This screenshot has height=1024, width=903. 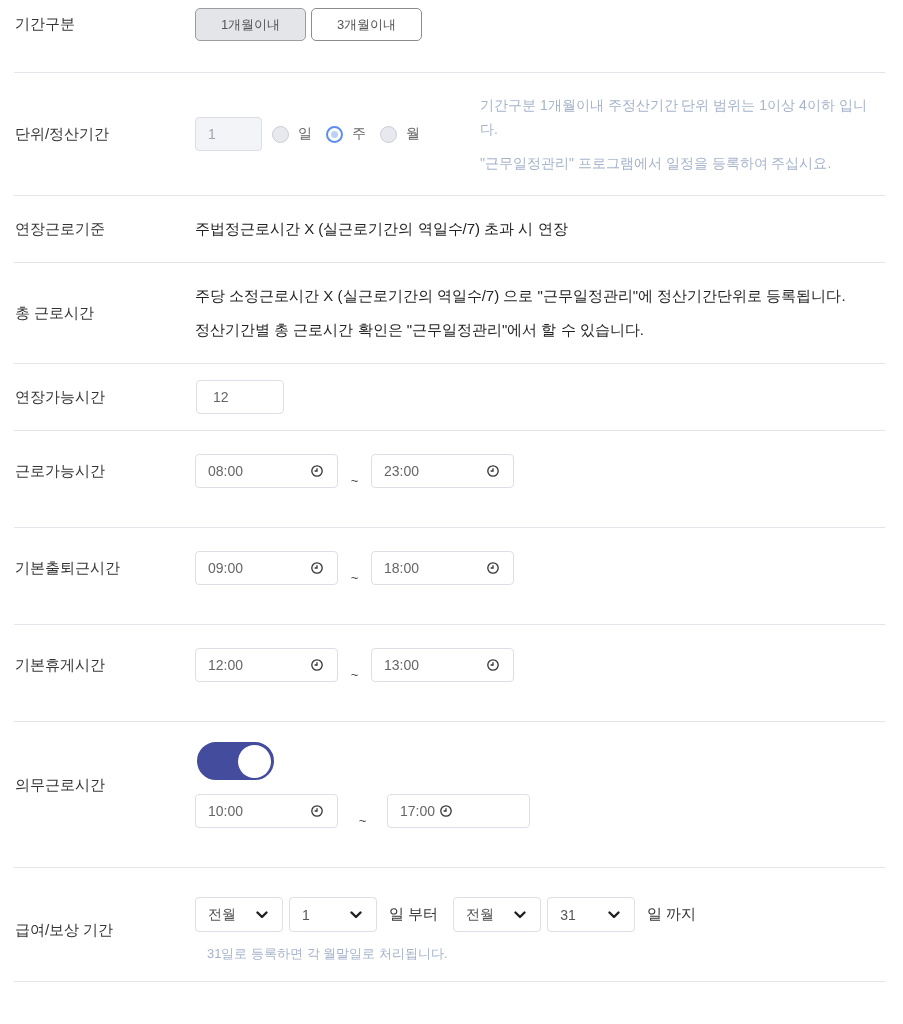 What do you see at coordinates (266, 568) in the screenshot?
I see `time-input: 09:00` at bounding box center [266, 568].